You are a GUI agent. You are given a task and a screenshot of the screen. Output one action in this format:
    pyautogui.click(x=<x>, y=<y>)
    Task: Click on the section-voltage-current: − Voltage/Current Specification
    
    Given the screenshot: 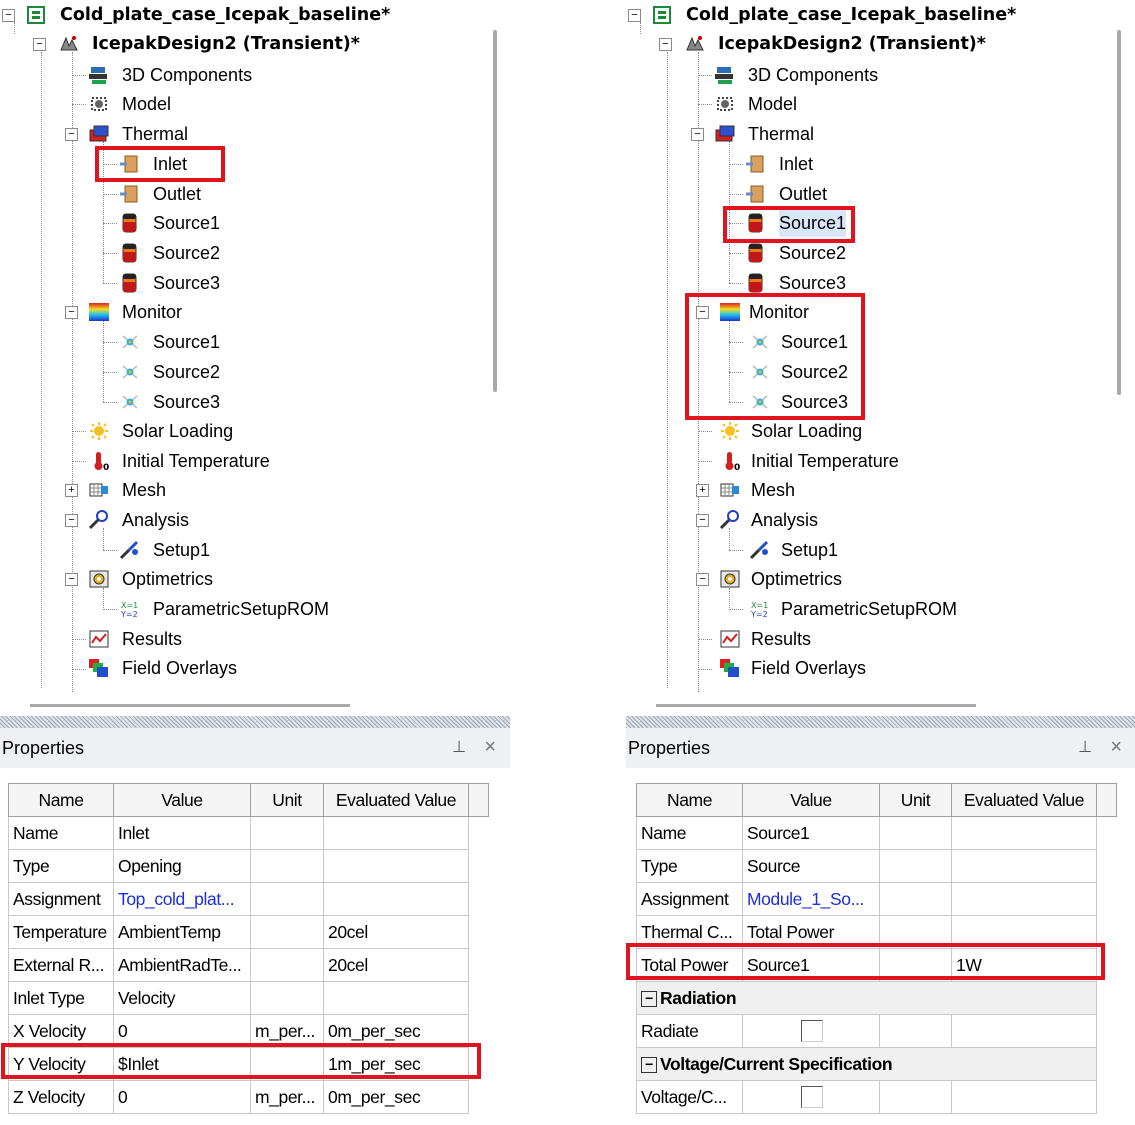 What is the action you would take?
    pyautogui.click(x=876, y=1064)
    